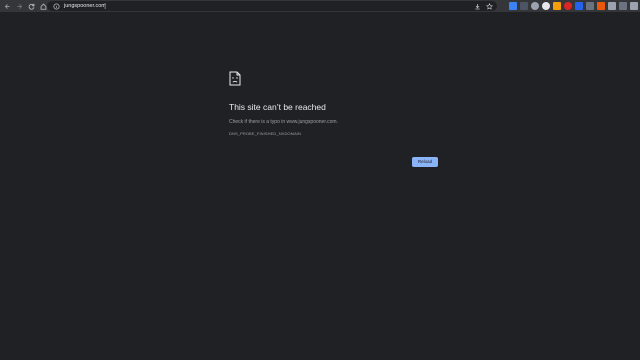 Image resolution: width=640 pixels, height=360 pixels. I want to click on back-button, so click(7, 6).